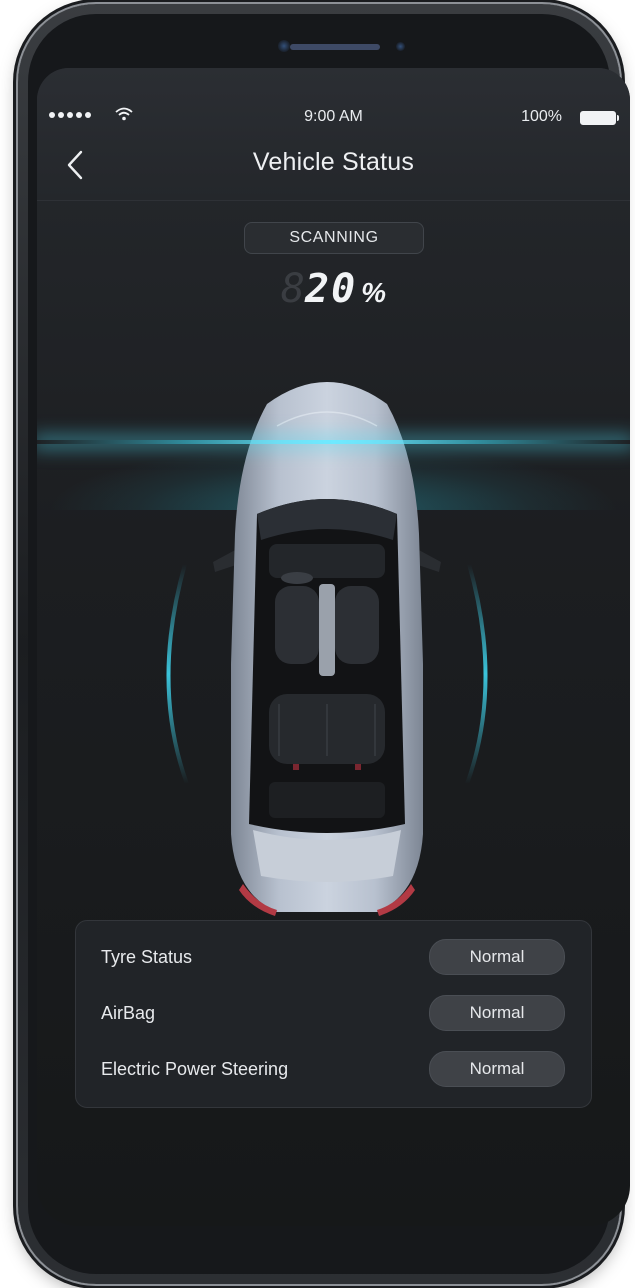 The image size is (635, 1288). I want to click on speaker-grille, so click(335, 47).